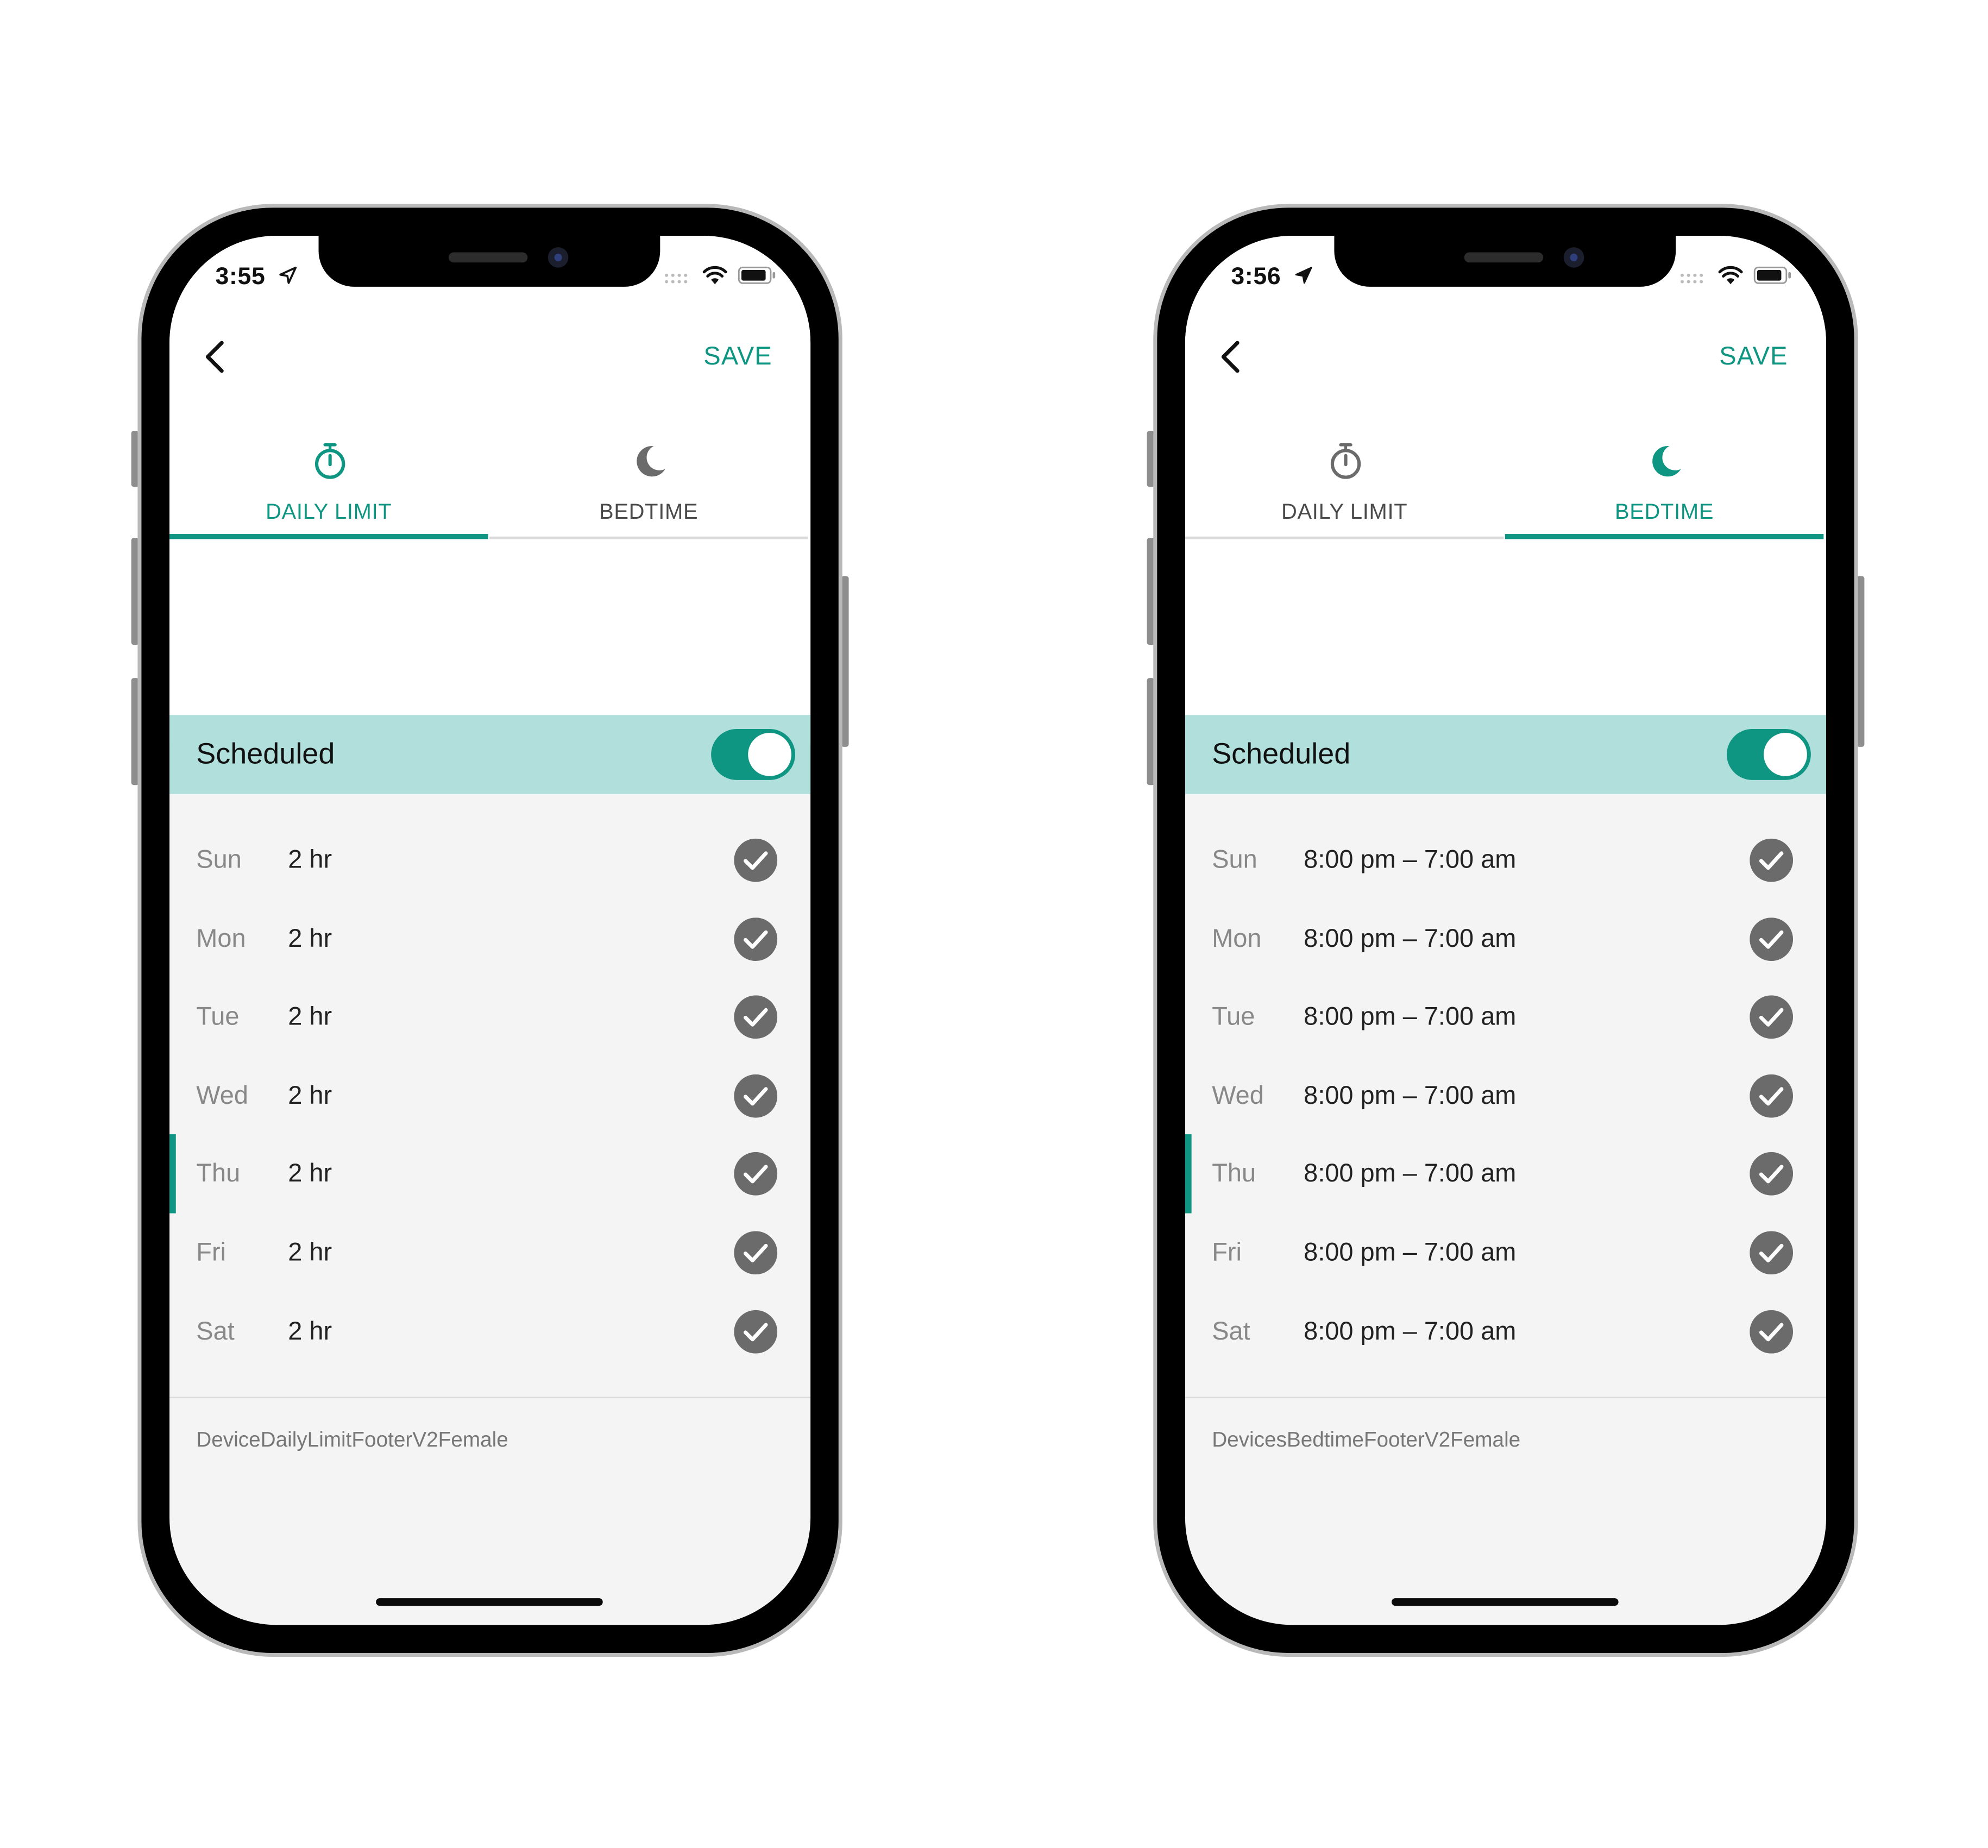  Describe the element at coordinates (1237, 939) in the screenshot. I see `day-label: Mon` at that location.